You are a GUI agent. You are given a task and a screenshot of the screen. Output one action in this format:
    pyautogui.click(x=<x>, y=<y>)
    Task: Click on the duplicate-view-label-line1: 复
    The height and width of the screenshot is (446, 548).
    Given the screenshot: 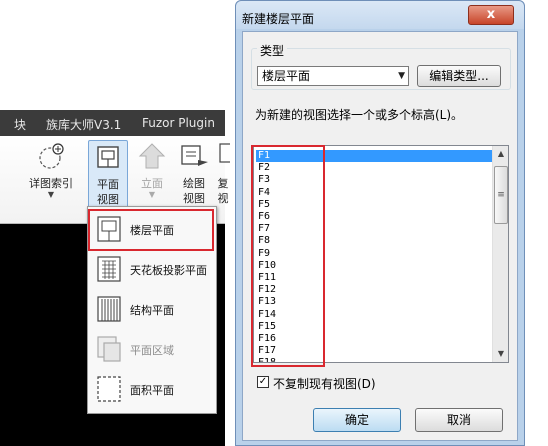 What is the action you would take?
    pyautogui.click(x=223, y=183)
    